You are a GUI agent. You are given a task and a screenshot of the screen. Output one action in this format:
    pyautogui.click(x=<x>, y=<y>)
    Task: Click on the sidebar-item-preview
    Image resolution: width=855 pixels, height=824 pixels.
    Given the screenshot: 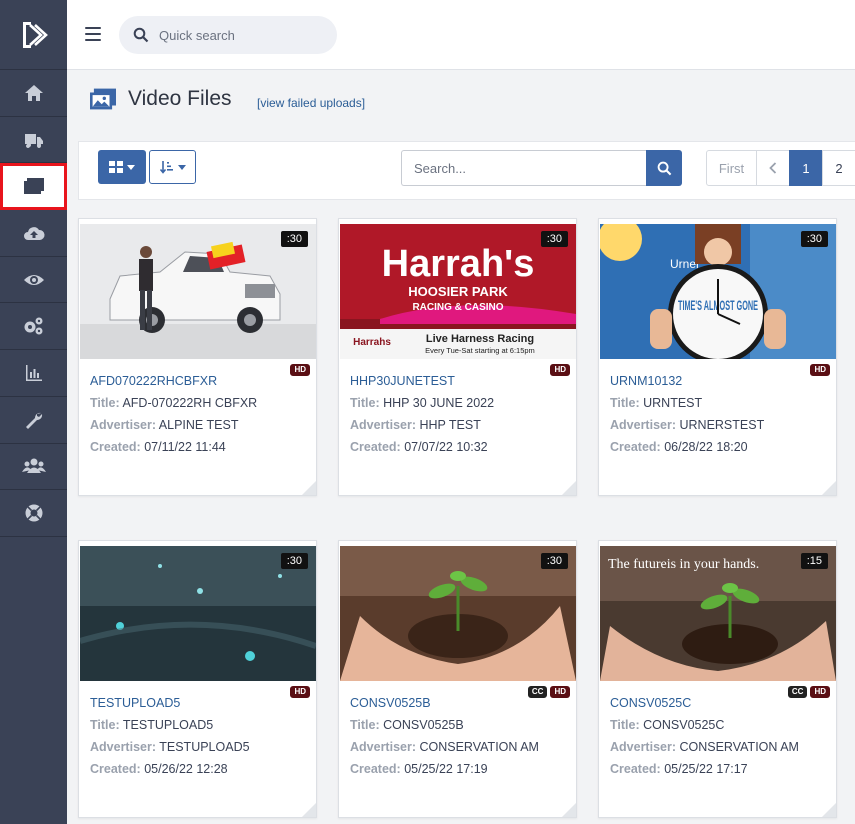 What is the action you would take?
    pyautogui.click(x=33, y=280)
    